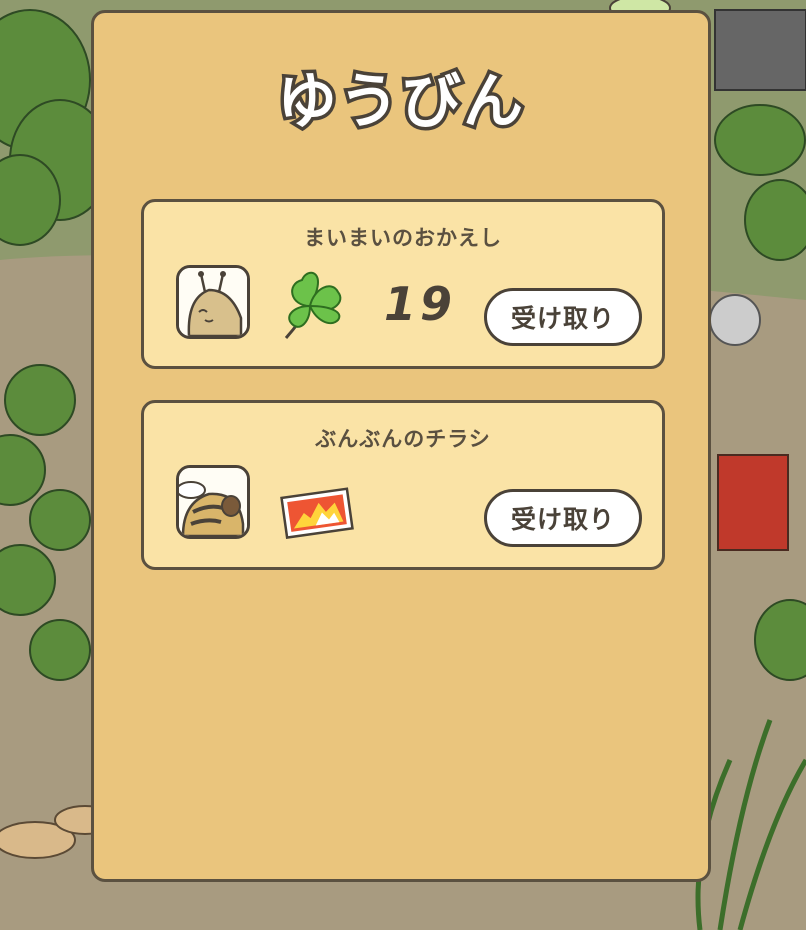 The height and width of the screenshot is (930, 806). Describe the element at coordinates (213, 502) in the screenshot. I see `bee-face-icon` at that location.